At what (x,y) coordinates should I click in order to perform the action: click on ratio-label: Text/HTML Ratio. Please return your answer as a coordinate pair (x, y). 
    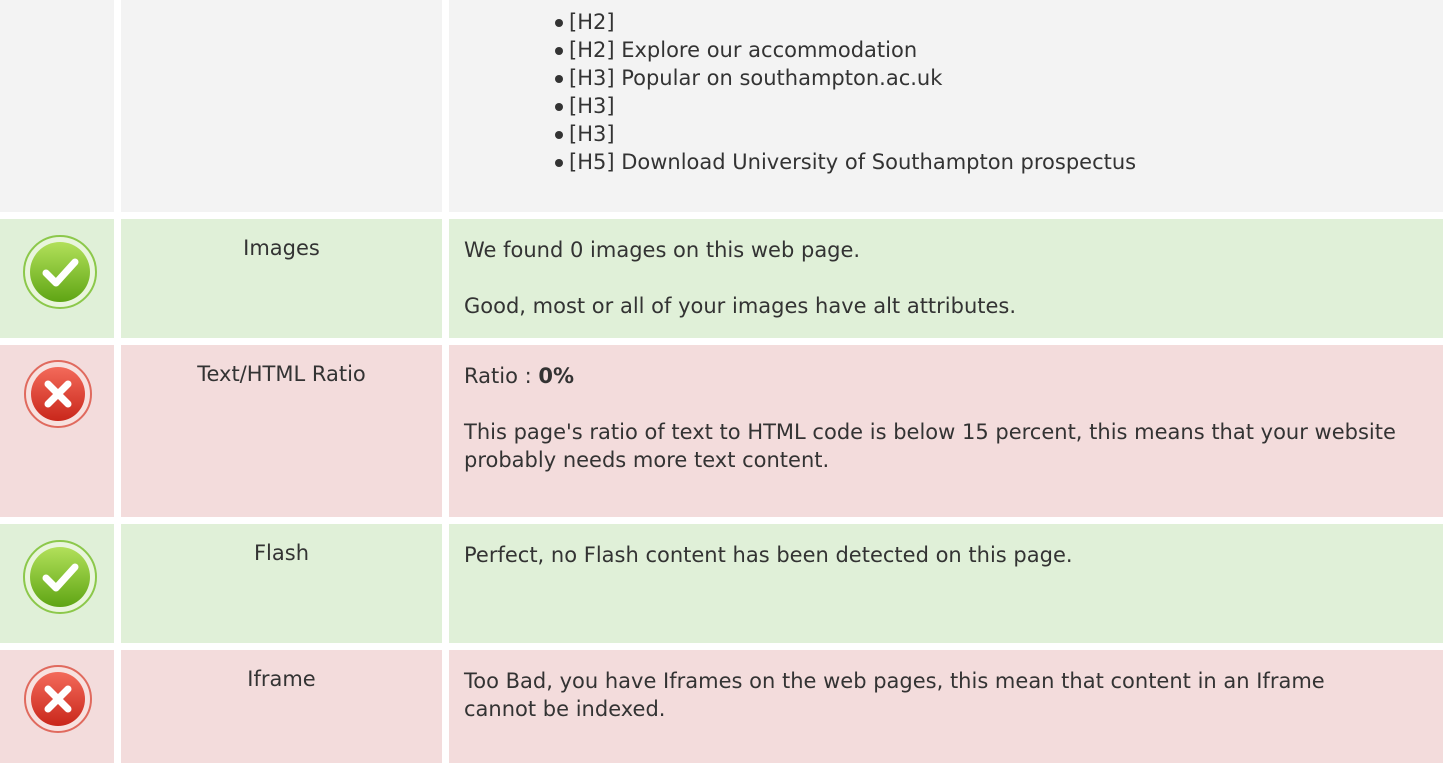
    Looking at the image, I should click on (281, 431).